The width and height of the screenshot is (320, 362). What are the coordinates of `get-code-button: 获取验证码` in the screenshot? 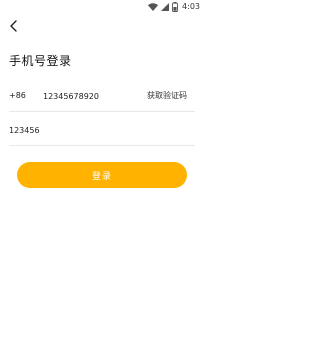 It's located at (167, 96).